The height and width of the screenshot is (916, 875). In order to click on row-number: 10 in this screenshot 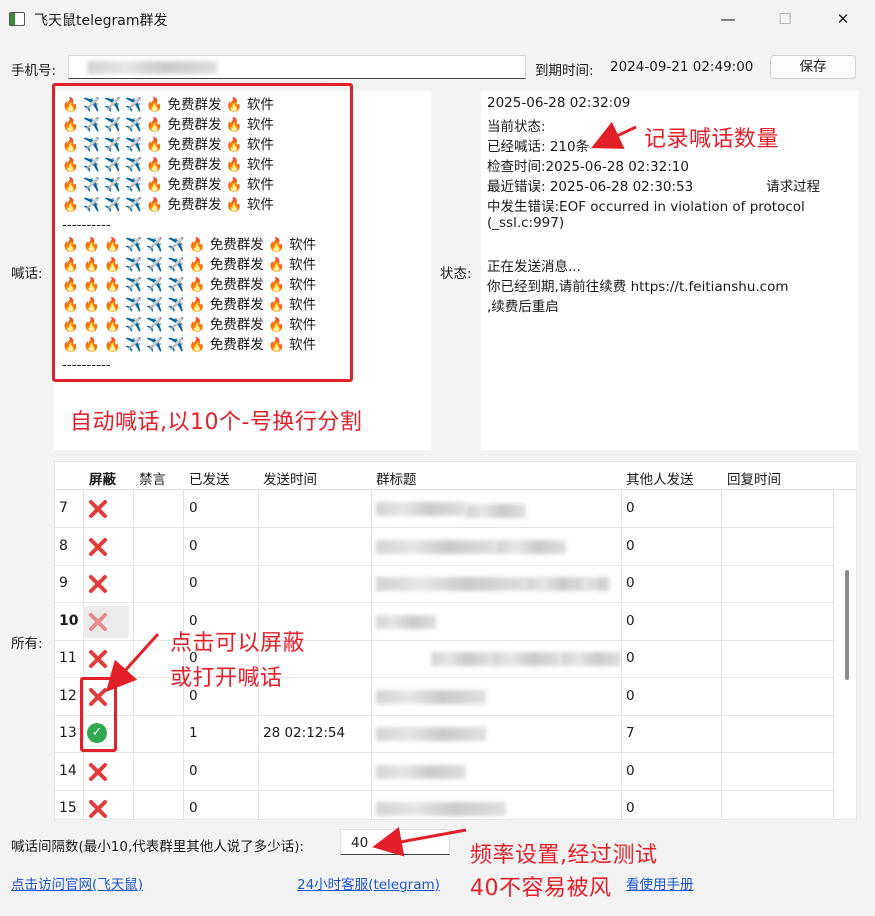, I will do `click(69, 620)`.